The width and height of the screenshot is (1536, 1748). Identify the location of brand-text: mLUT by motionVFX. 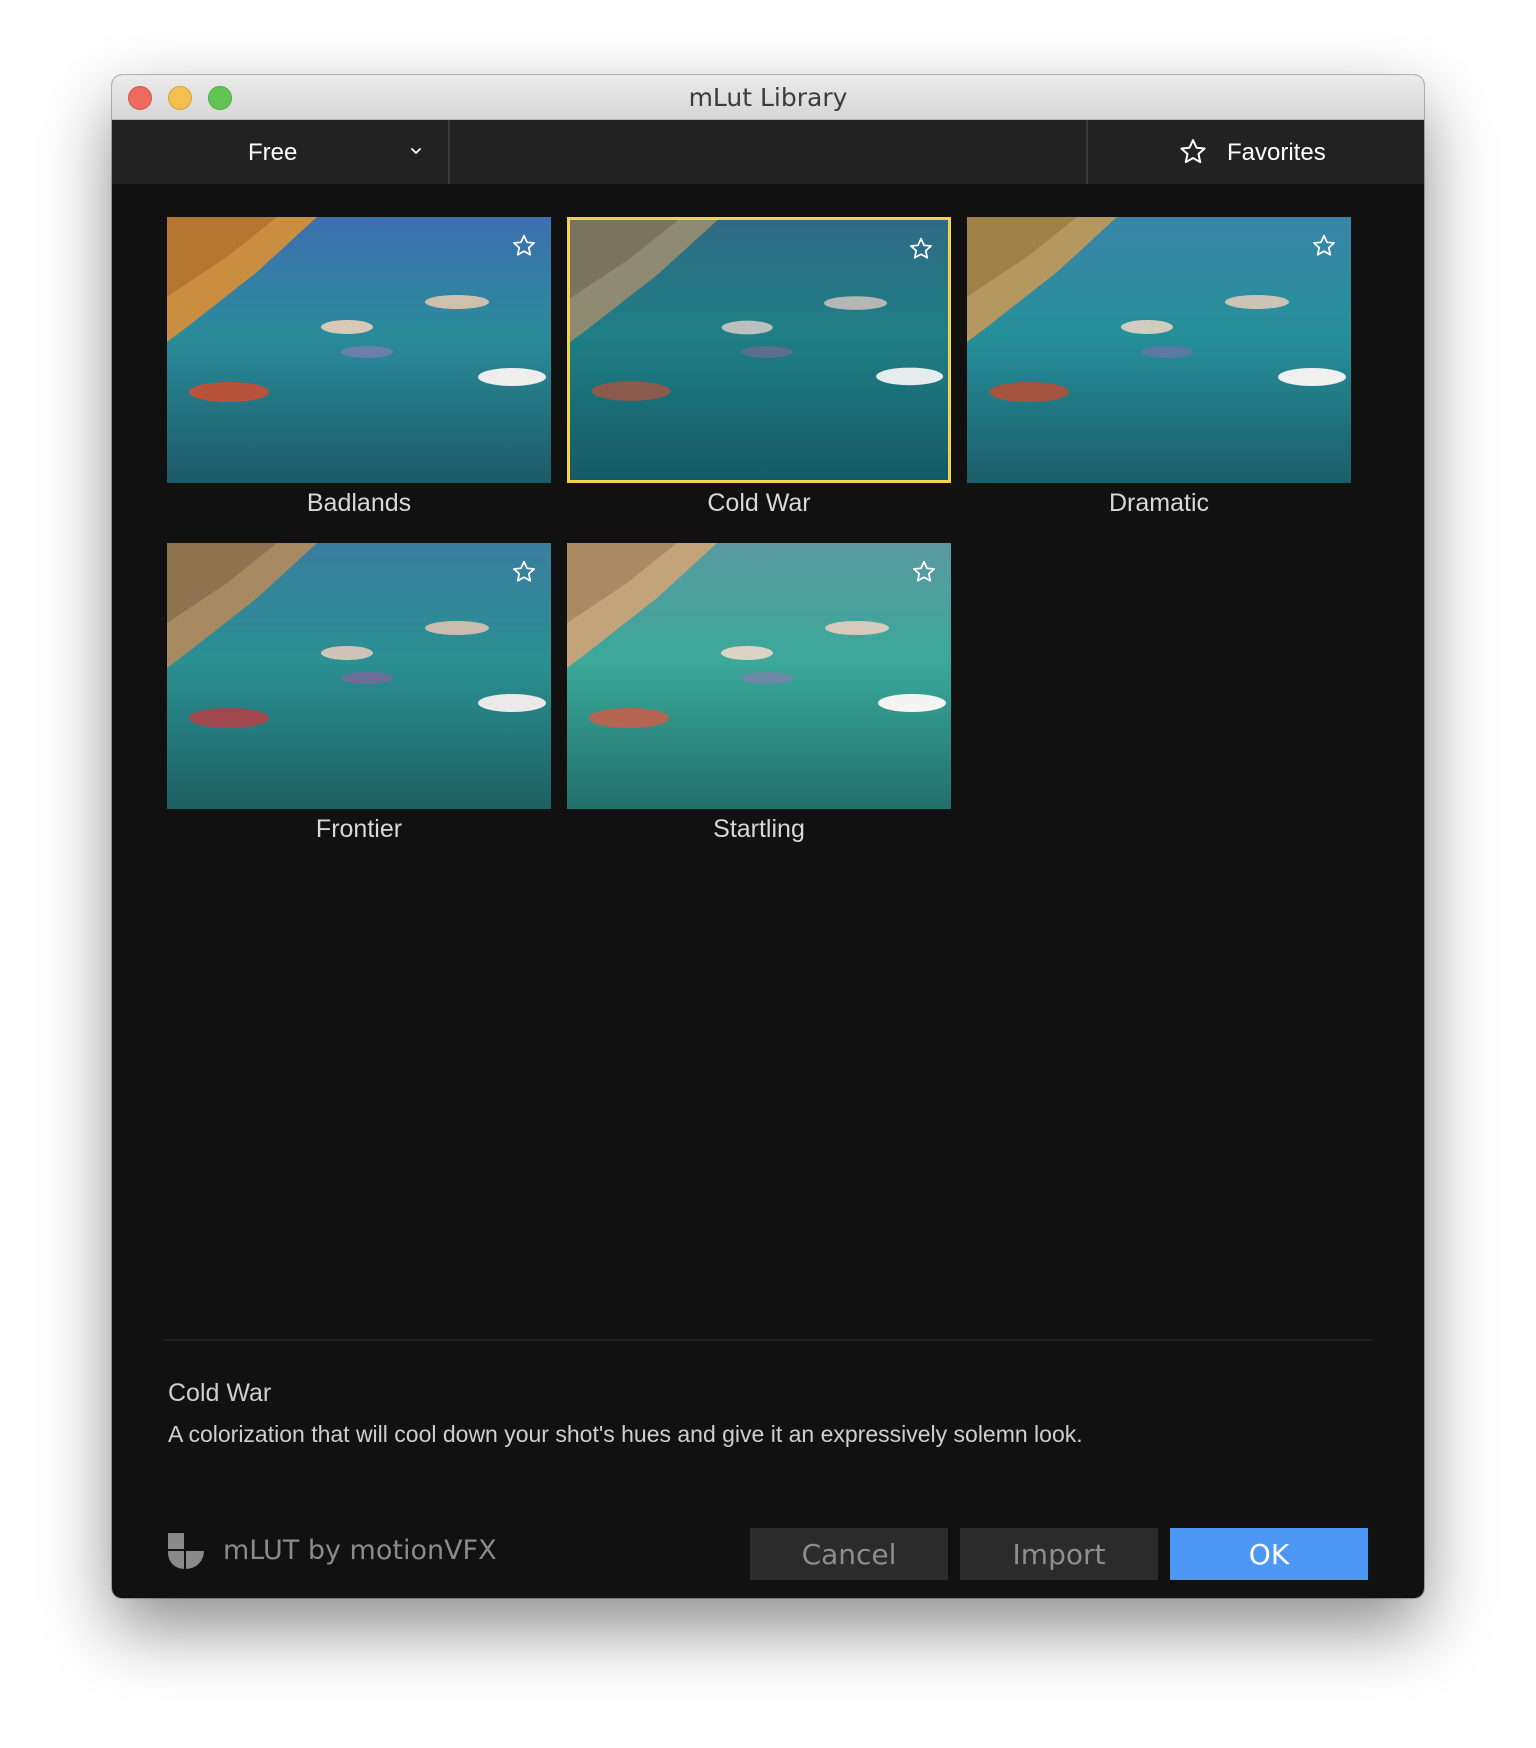
(360, 1550).